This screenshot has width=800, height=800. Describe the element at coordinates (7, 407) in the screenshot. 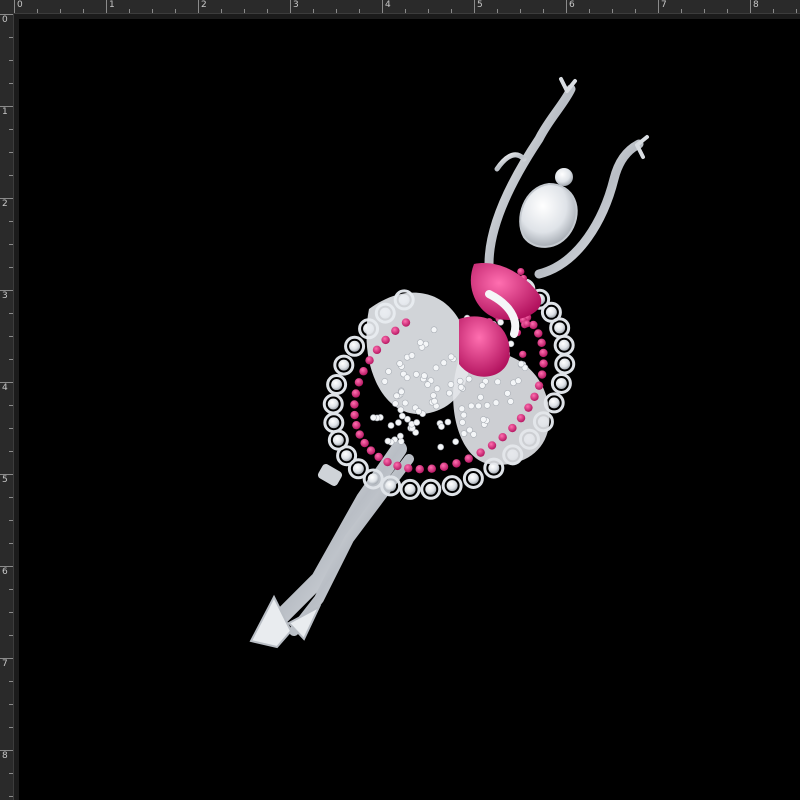

I see `vertical-ruler: 0 1 2 3 4 5 6 7 8` at that location.